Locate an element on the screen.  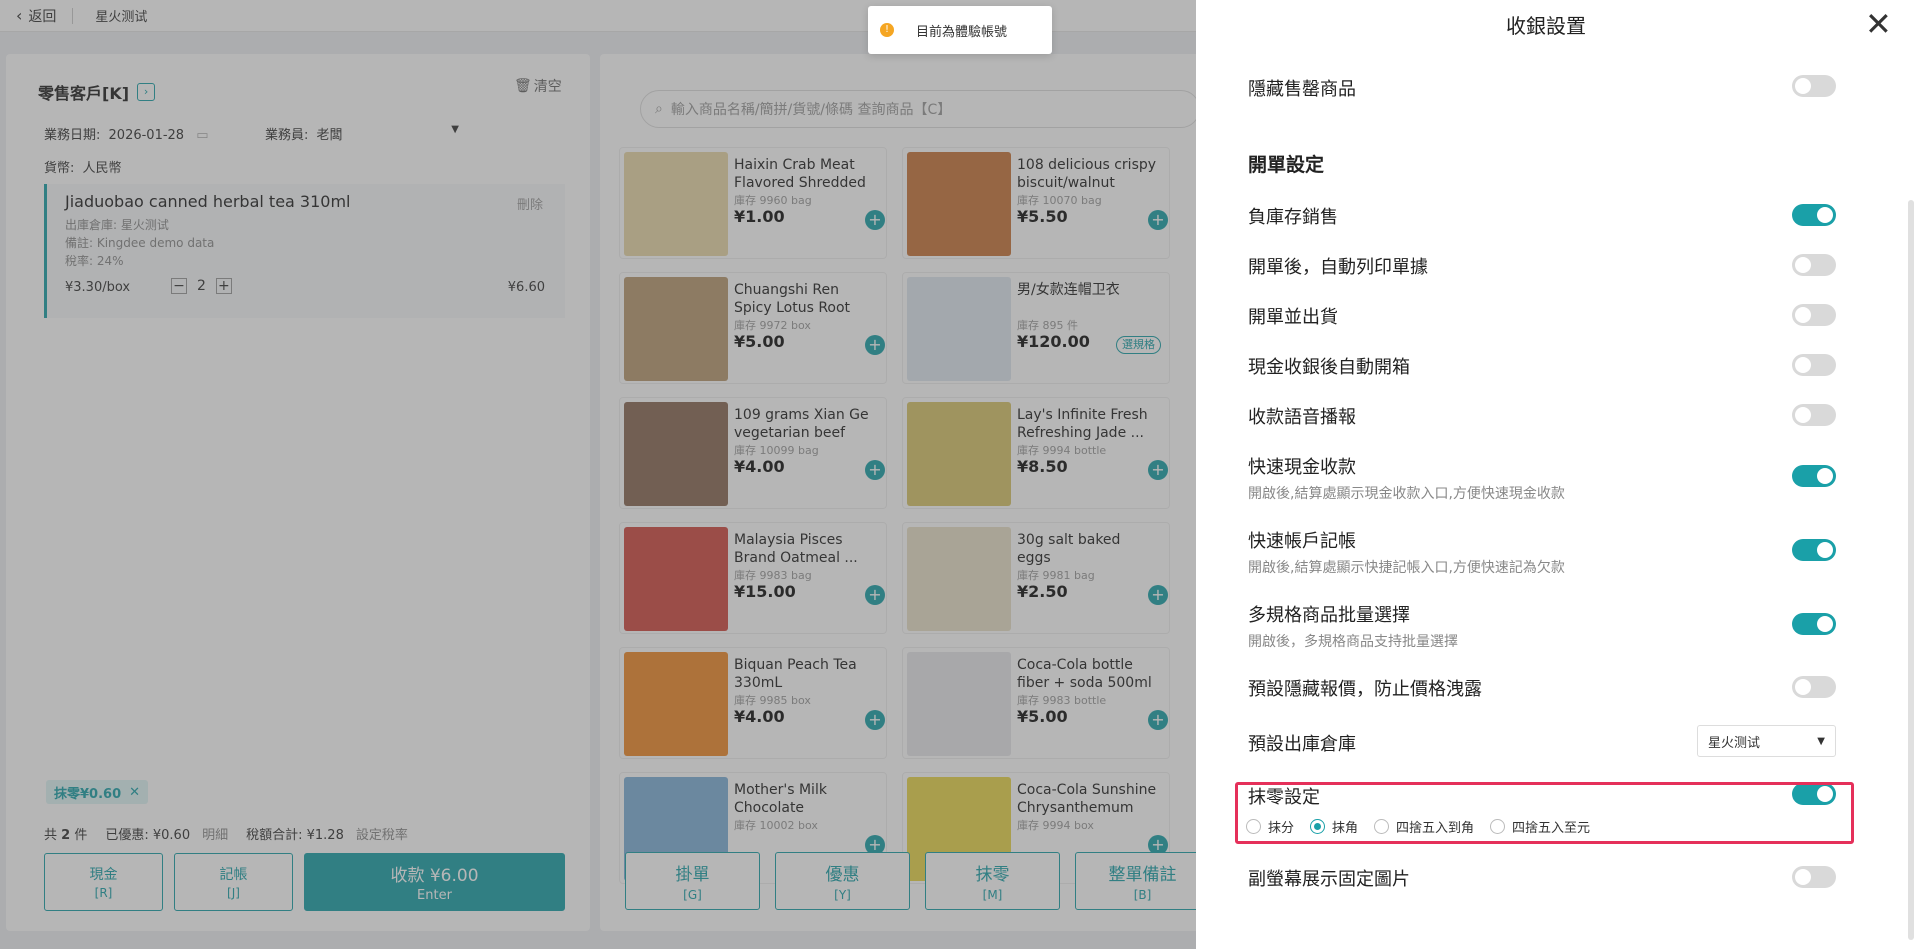
setting-row: 多規格商品批量選擇 開啟後，多規格商品支持批量選擇 is located at coordinates (1353, 627).